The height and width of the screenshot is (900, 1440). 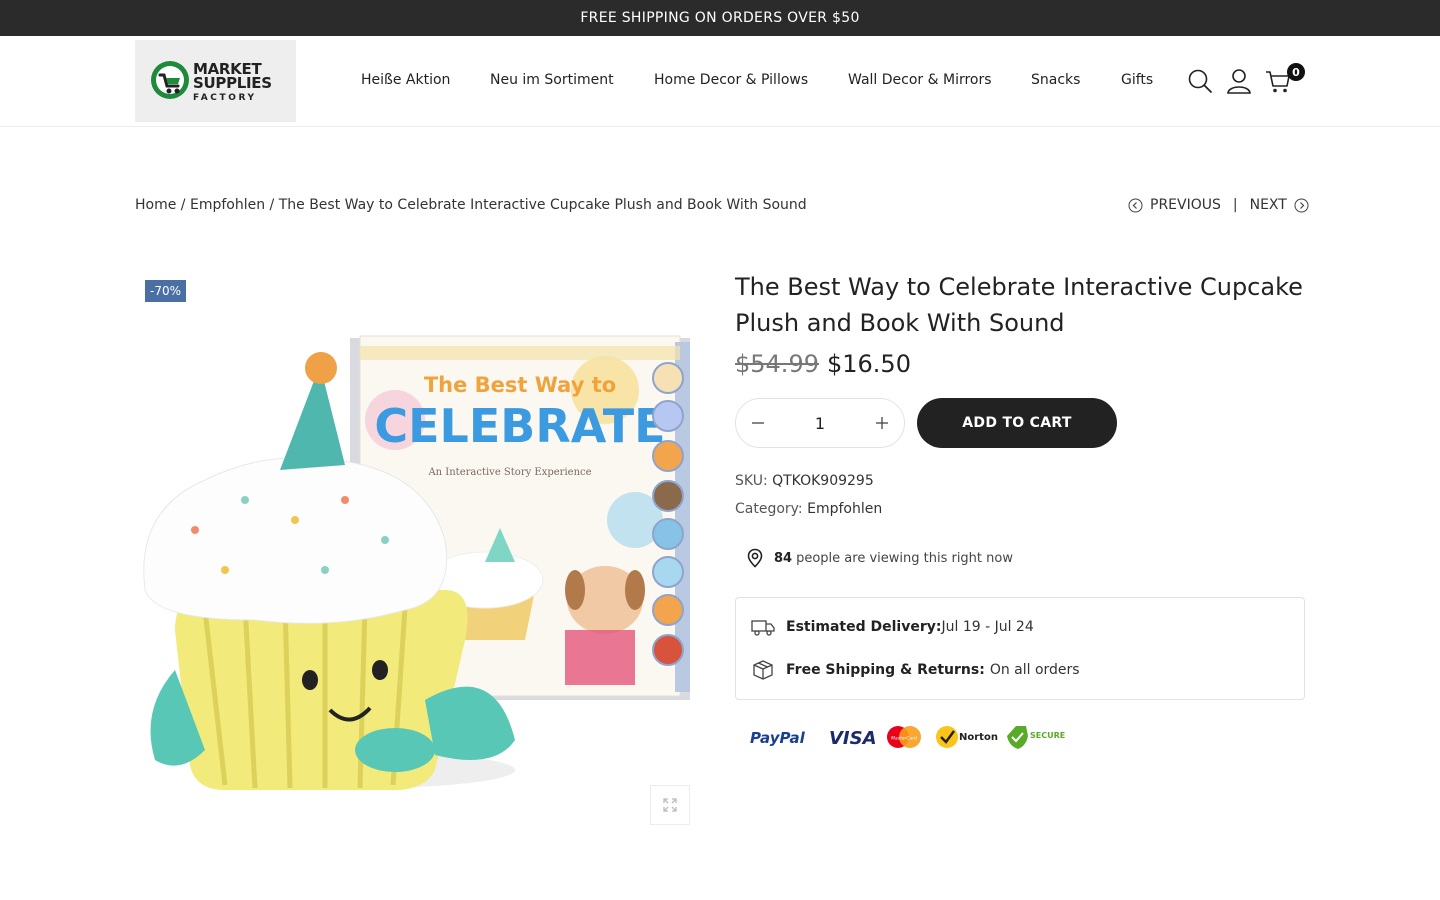 I want to click on quantity-input: 1, so click(x=820, y=423).